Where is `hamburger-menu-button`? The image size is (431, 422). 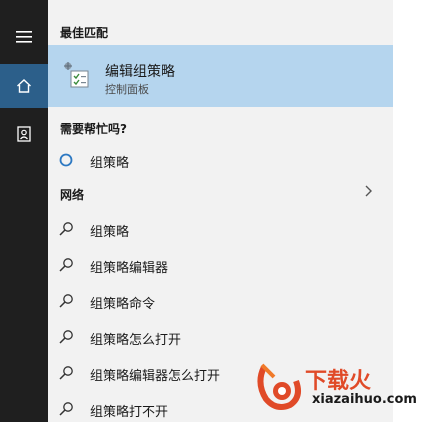
hamburger-menu-button is located at coordinates (24, 37).